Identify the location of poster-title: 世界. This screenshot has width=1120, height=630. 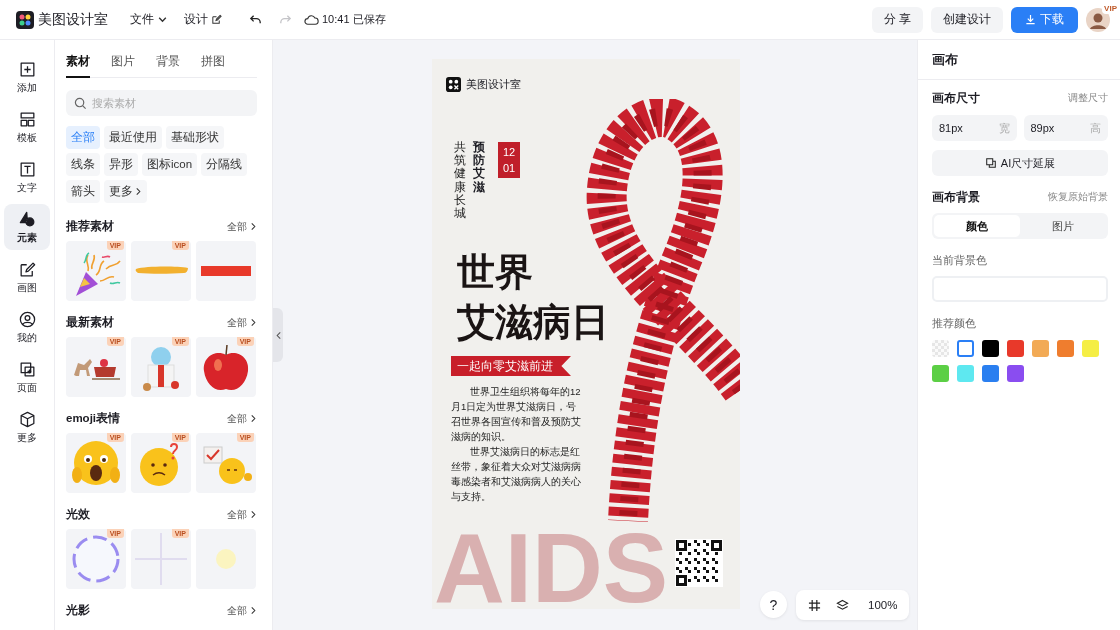
(495, 272).